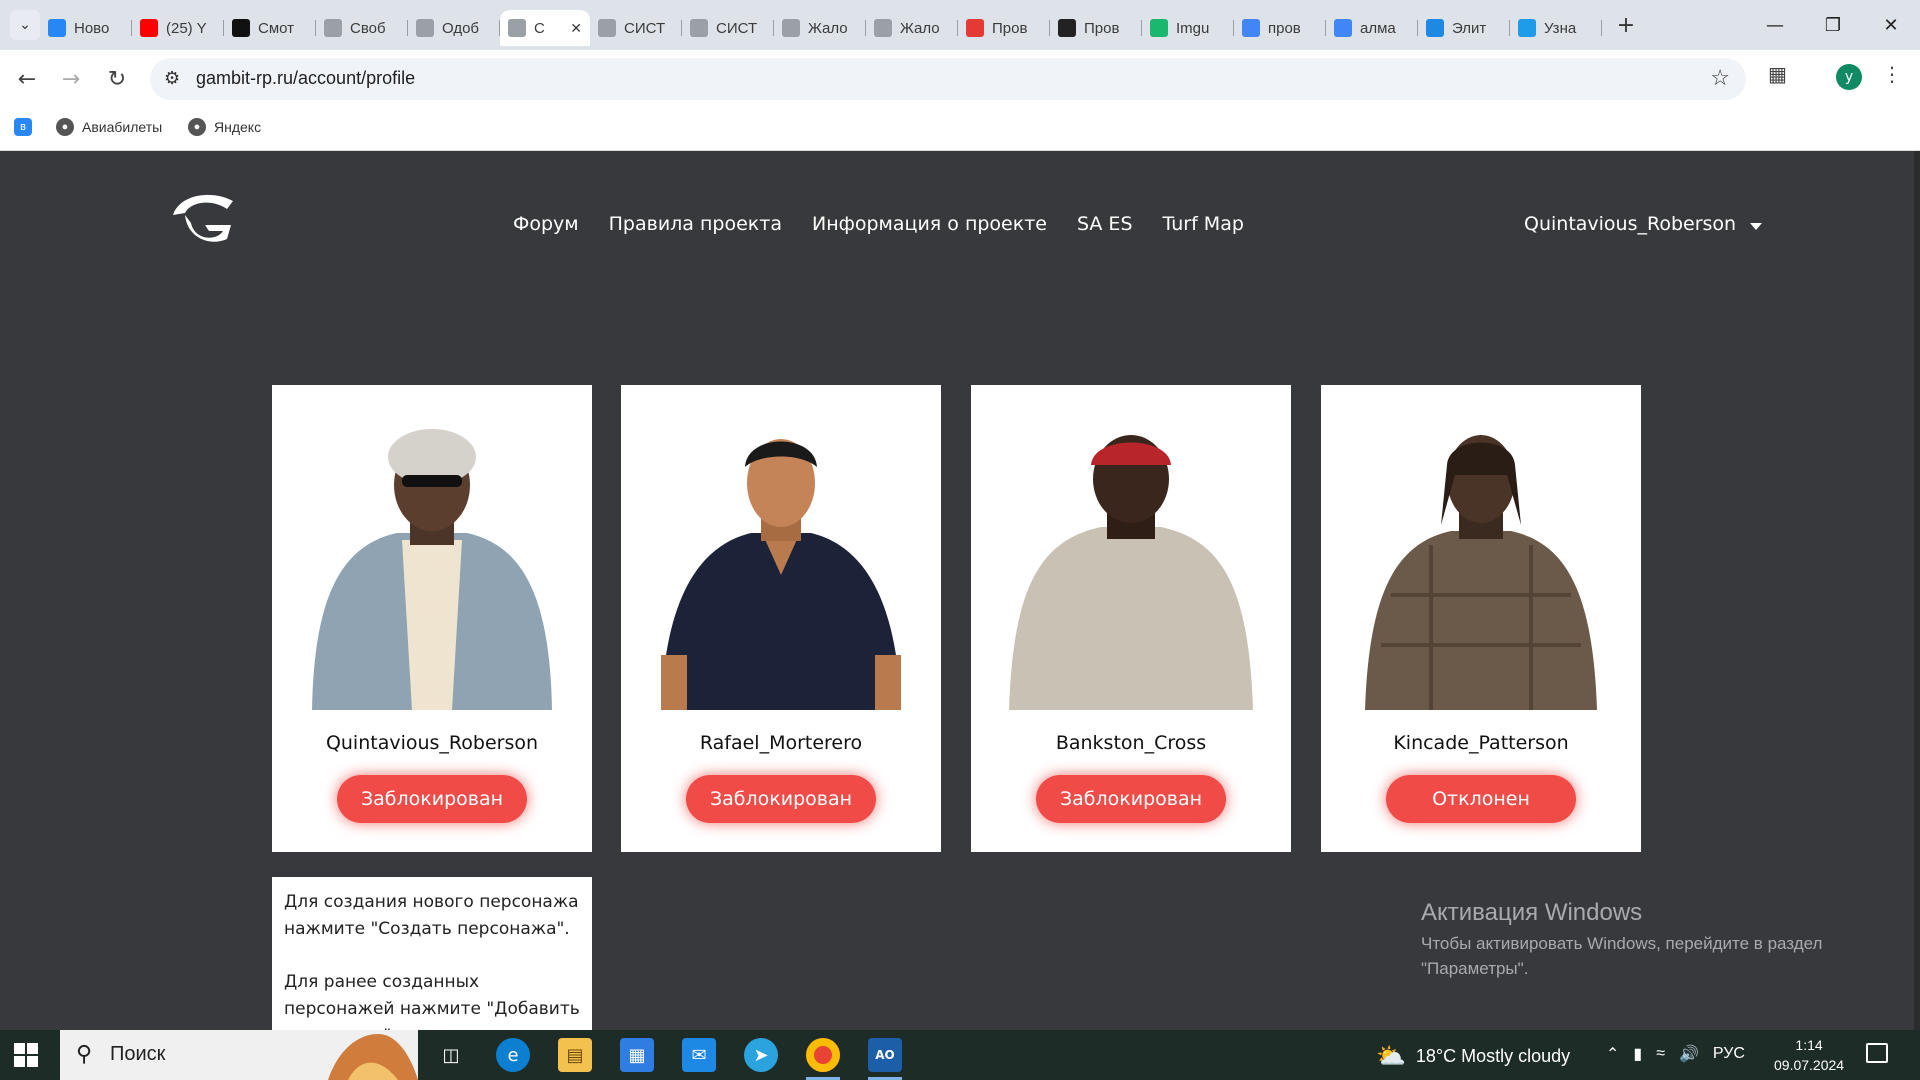 The width and height of the screenshot is (1920, 1080). Describe the element at coordinates (885, 1059) in the screenshot. I see `ao-tennis-icon: AO` at that location.